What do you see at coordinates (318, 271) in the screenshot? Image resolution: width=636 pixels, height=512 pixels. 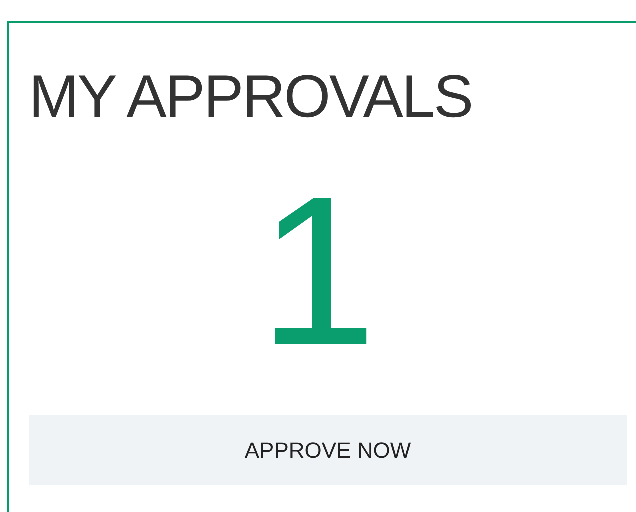 I see `approval-count: 1` at bounding box center [318, 271].